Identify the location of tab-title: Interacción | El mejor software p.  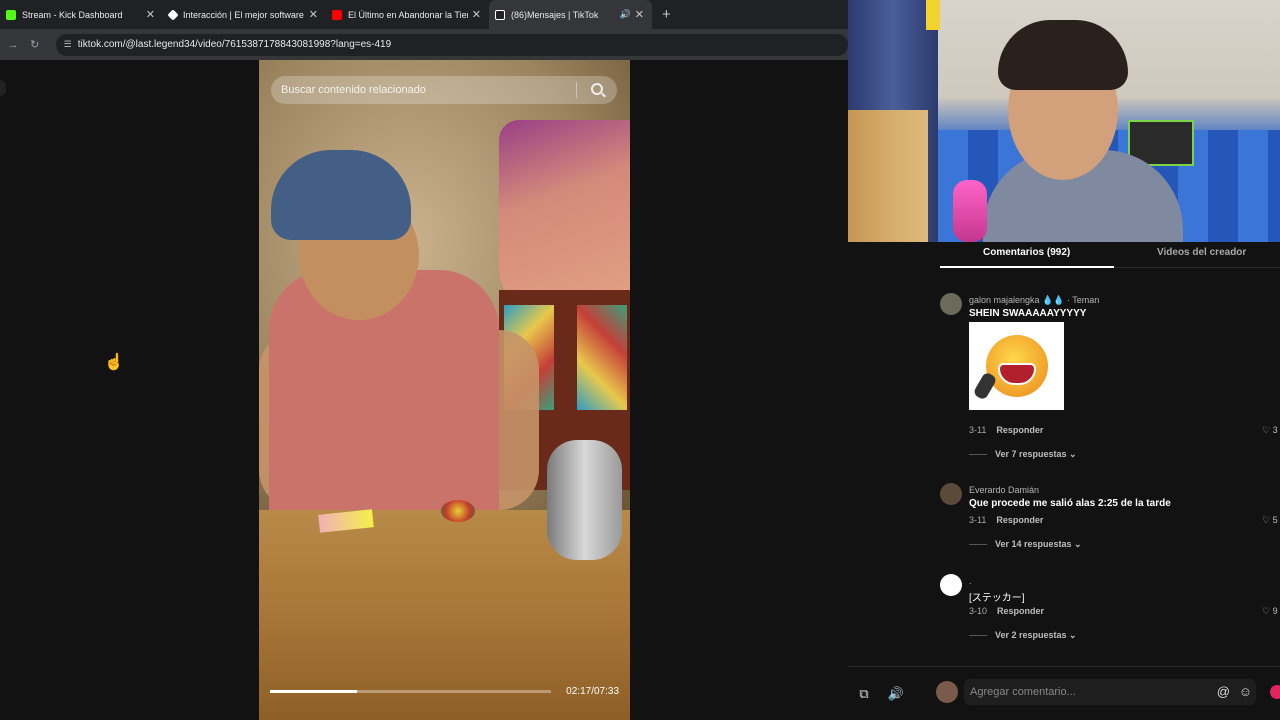
(244, 14).